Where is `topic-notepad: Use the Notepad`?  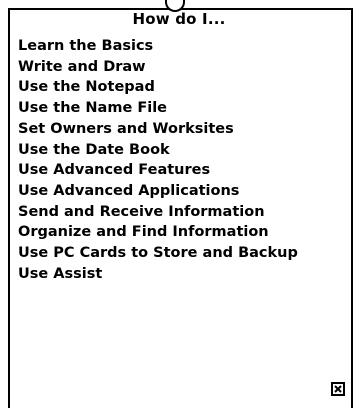
topic-notepad: Use the Notepad is located at coordinates (158, 87).